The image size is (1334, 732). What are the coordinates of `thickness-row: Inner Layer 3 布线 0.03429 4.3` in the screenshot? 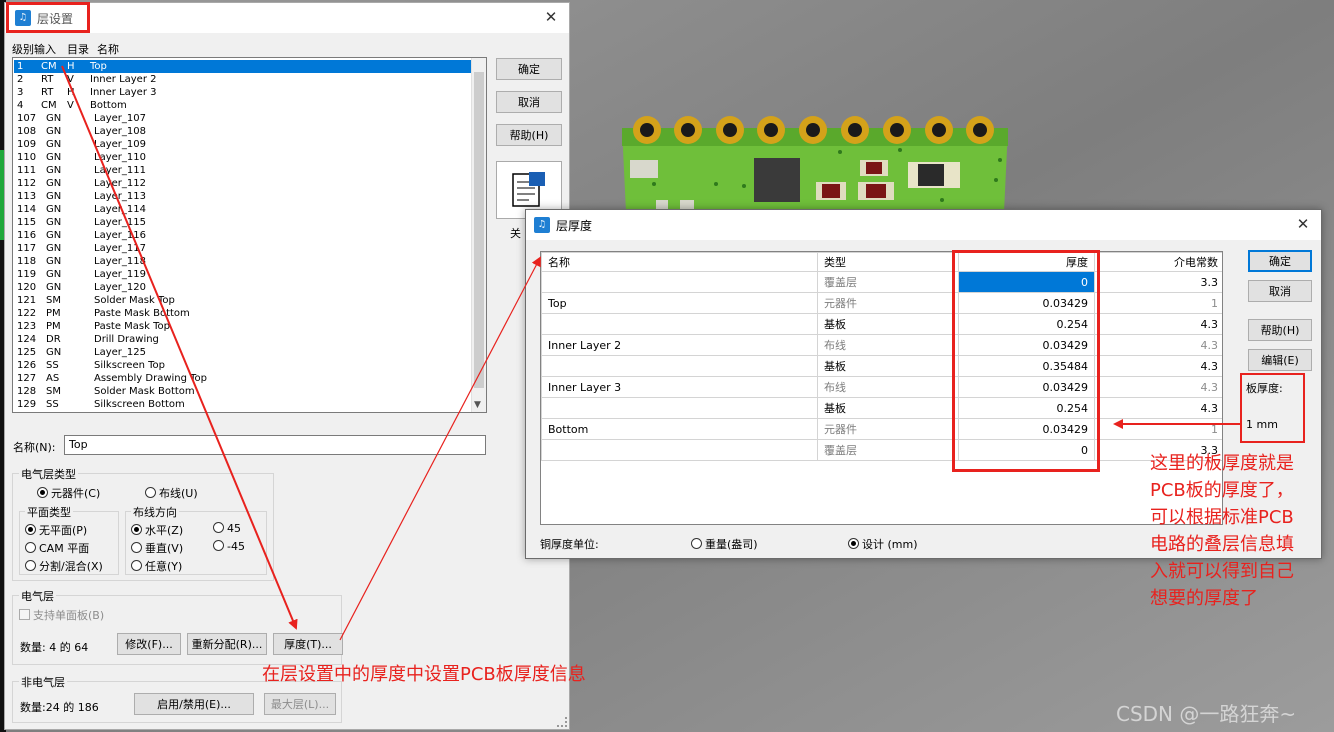 It's located at (881, 387).